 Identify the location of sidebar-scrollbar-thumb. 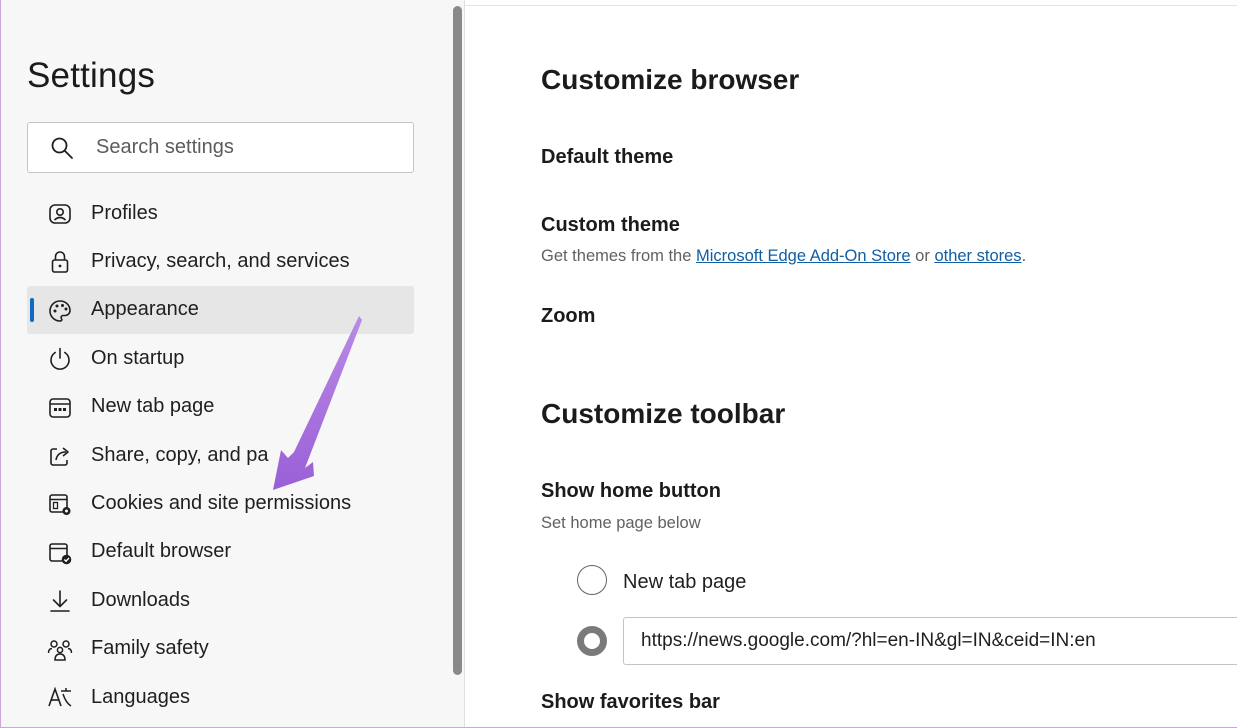
(457, 340).